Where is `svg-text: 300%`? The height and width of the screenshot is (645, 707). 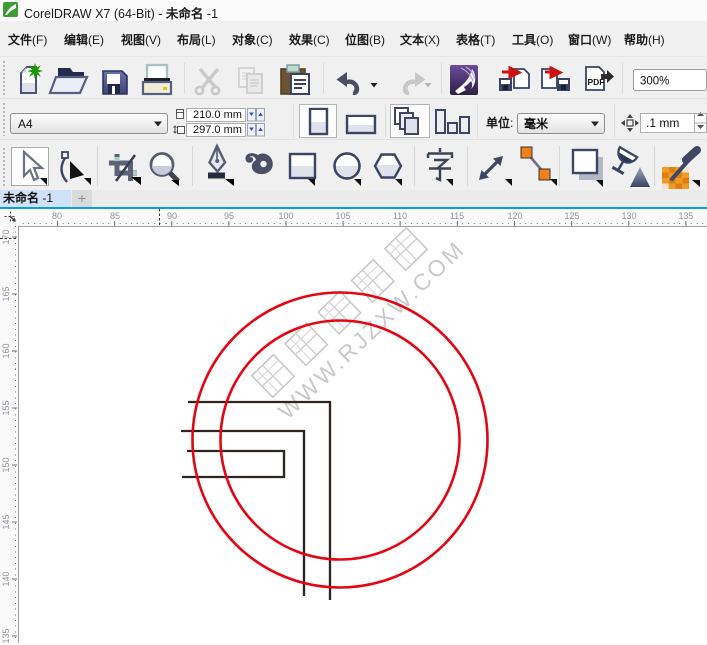 svg-text: 300% is located at coordinates (654, 82).